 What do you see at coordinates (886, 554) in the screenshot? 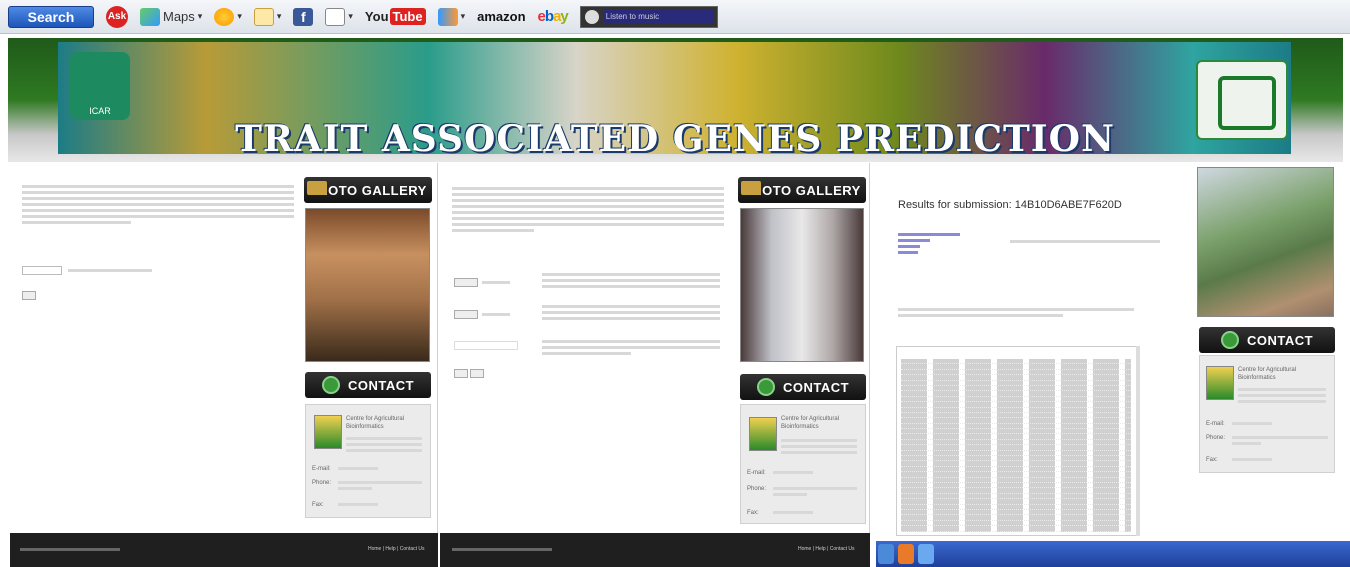
I see `start-icon` at bounding box center [886, 554].